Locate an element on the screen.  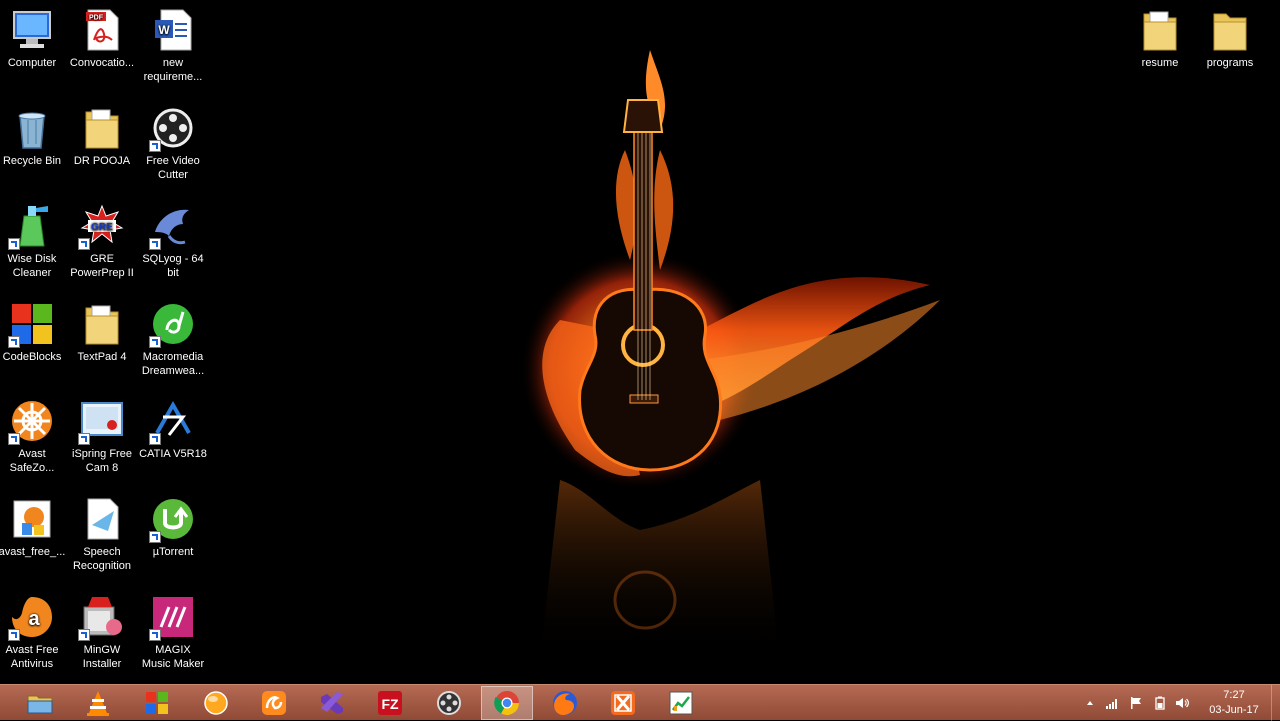
xampp-icon is located at coordinates (623, 703).